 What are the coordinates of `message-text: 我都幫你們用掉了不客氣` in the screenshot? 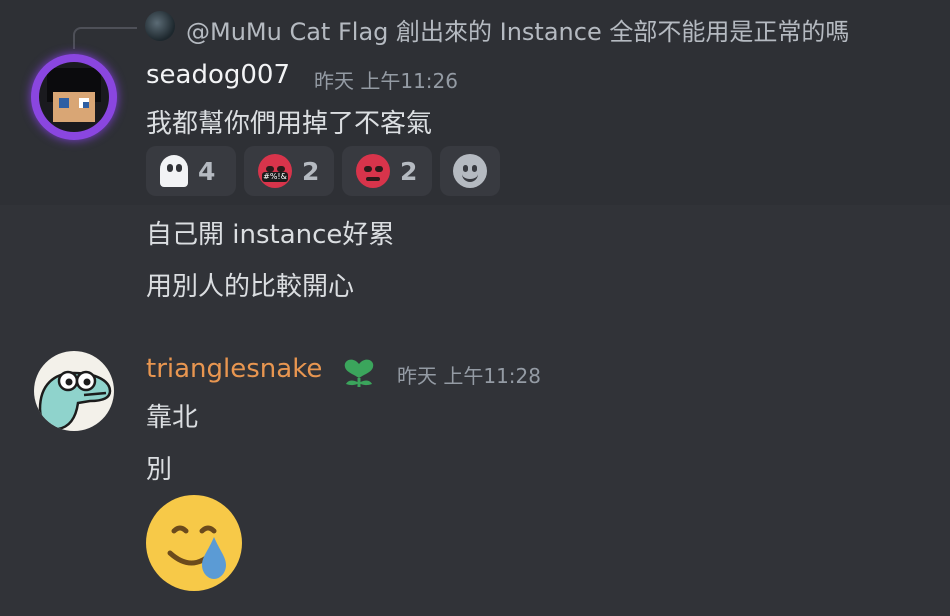 It's located at (289, 124).